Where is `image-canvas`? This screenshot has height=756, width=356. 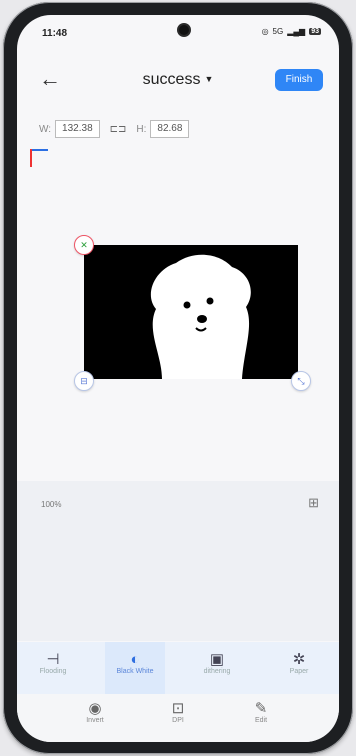
image-canvas is located at coordinates (191, 312).